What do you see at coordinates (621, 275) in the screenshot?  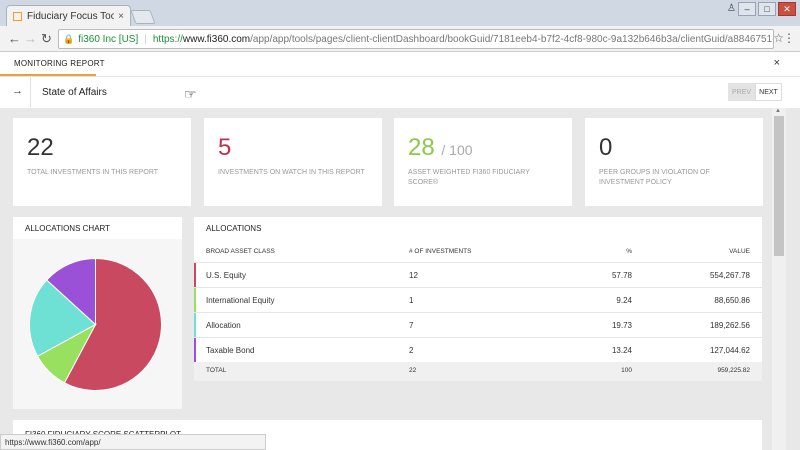 I see `row-percent: 57.78` at bounding box center [621, 275].